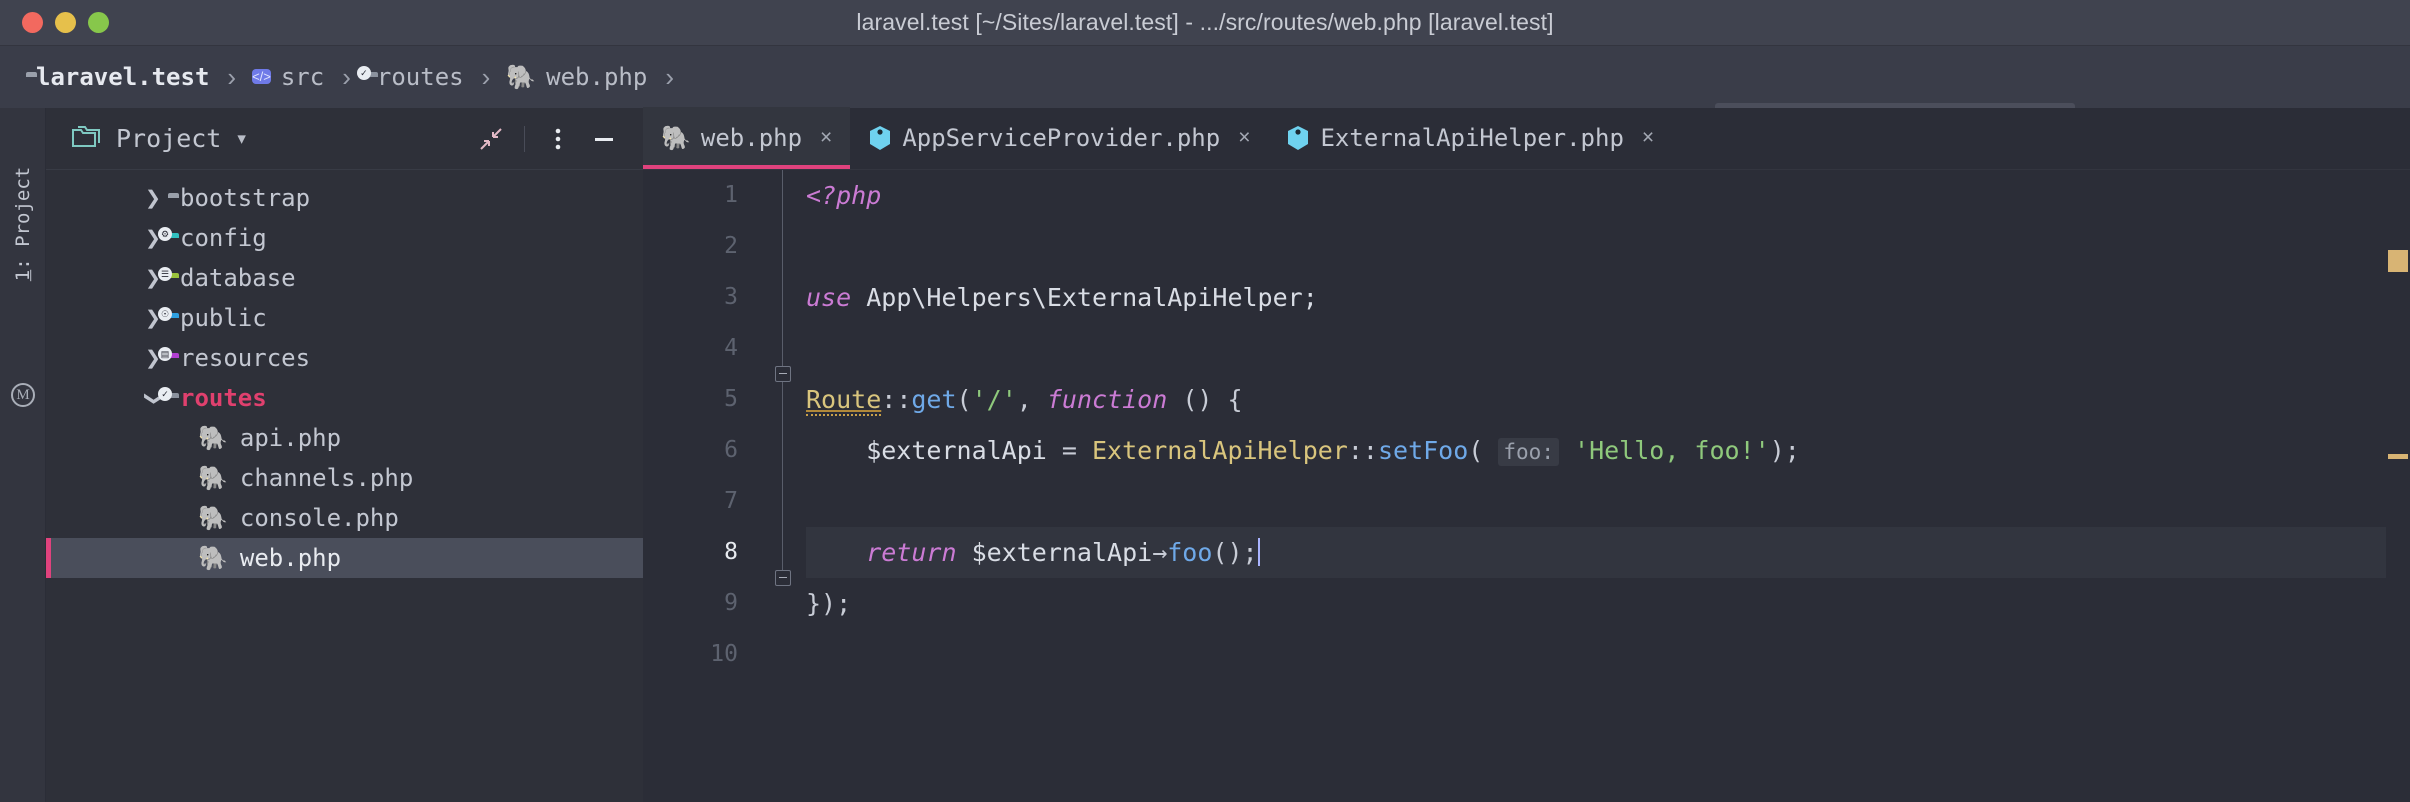 The width and height of the screenshot is (2410, 802). I want to click on collapse-all-button, so click(491, 139).